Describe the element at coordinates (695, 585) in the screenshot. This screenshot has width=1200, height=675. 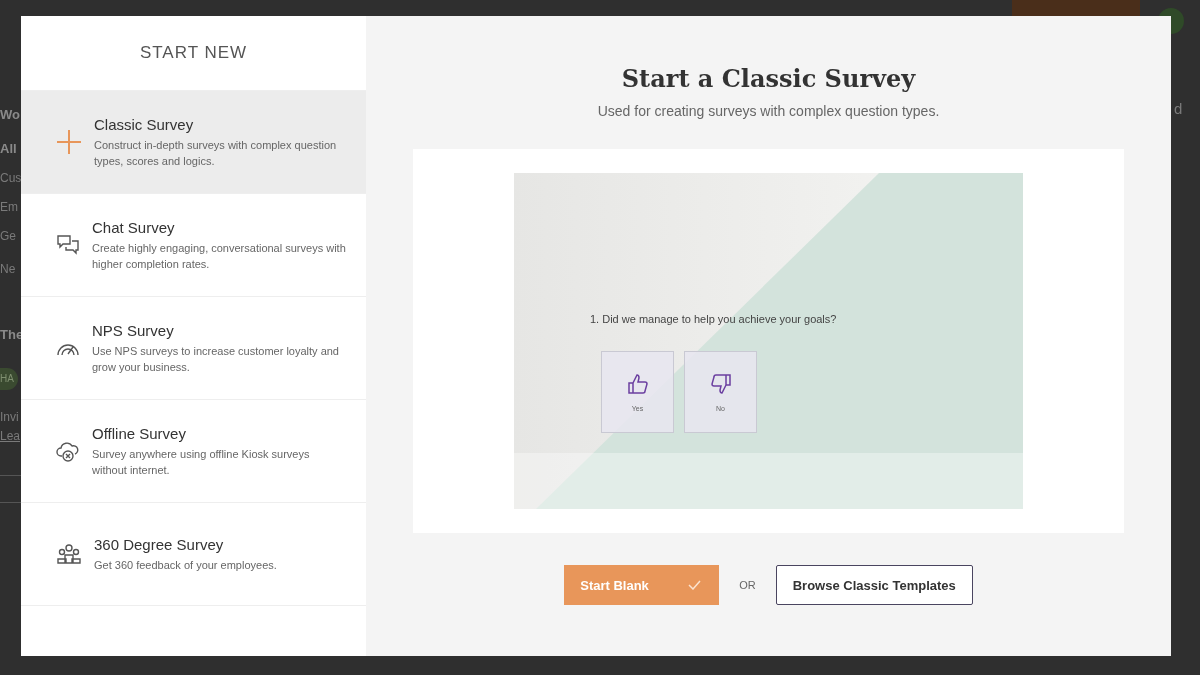
I see `checkmark-icon` at that location.